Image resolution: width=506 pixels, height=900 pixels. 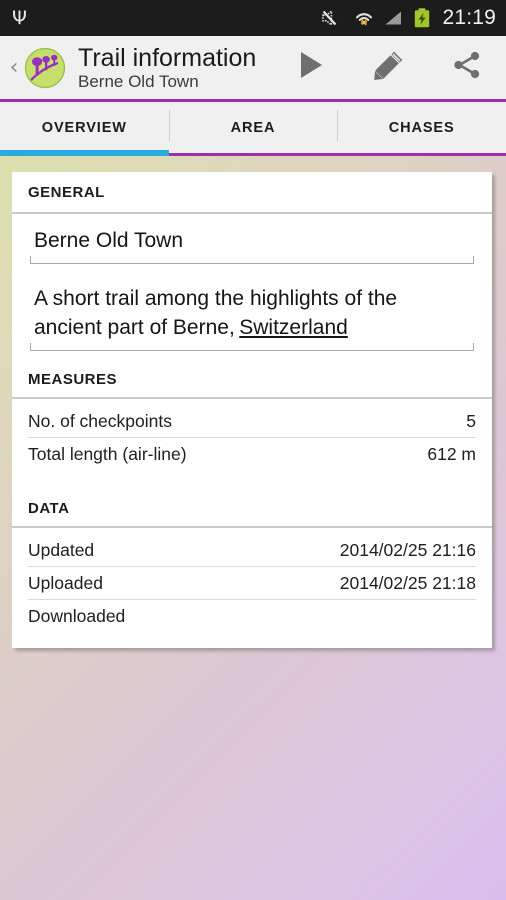 I want to click on status-bar: Ψ 21:19, so click(x=253, y=18).